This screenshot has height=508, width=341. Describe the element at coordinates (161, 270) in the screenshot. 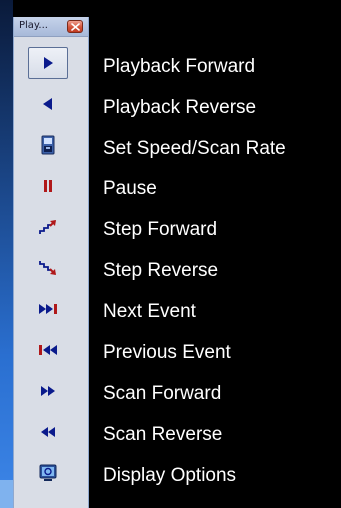

I see `label-step-reverse: Step Reverse` at that location.